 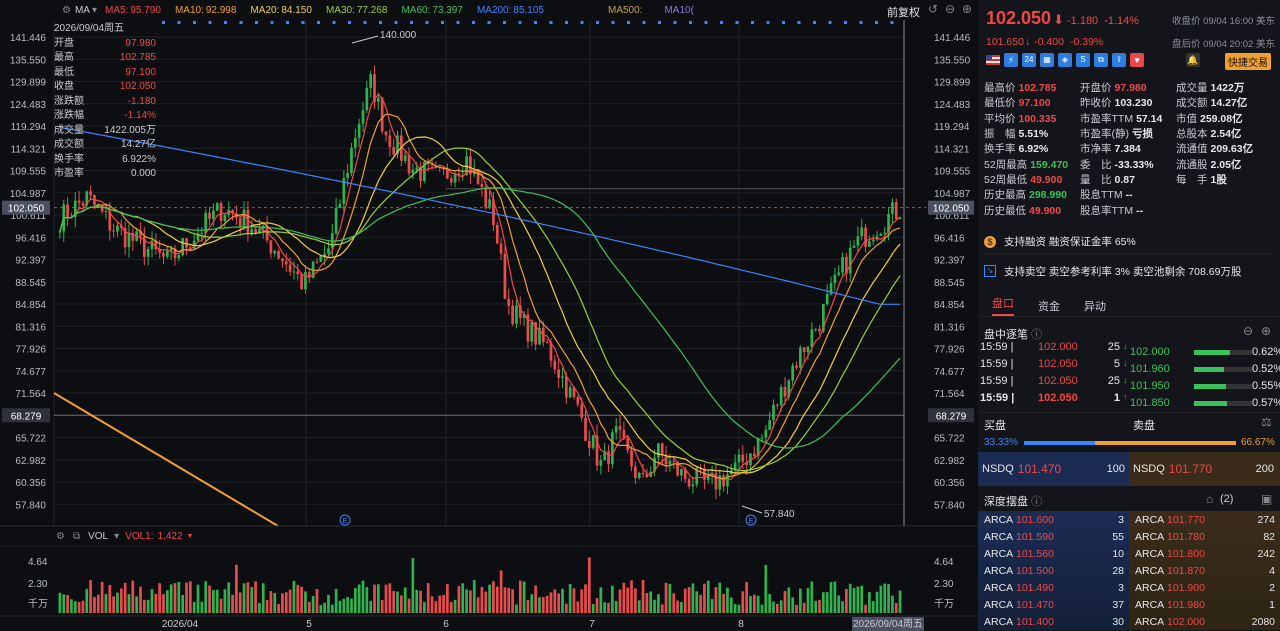 I want to click on trade-direction-icon: ↑, so click(x=1125, y=397).